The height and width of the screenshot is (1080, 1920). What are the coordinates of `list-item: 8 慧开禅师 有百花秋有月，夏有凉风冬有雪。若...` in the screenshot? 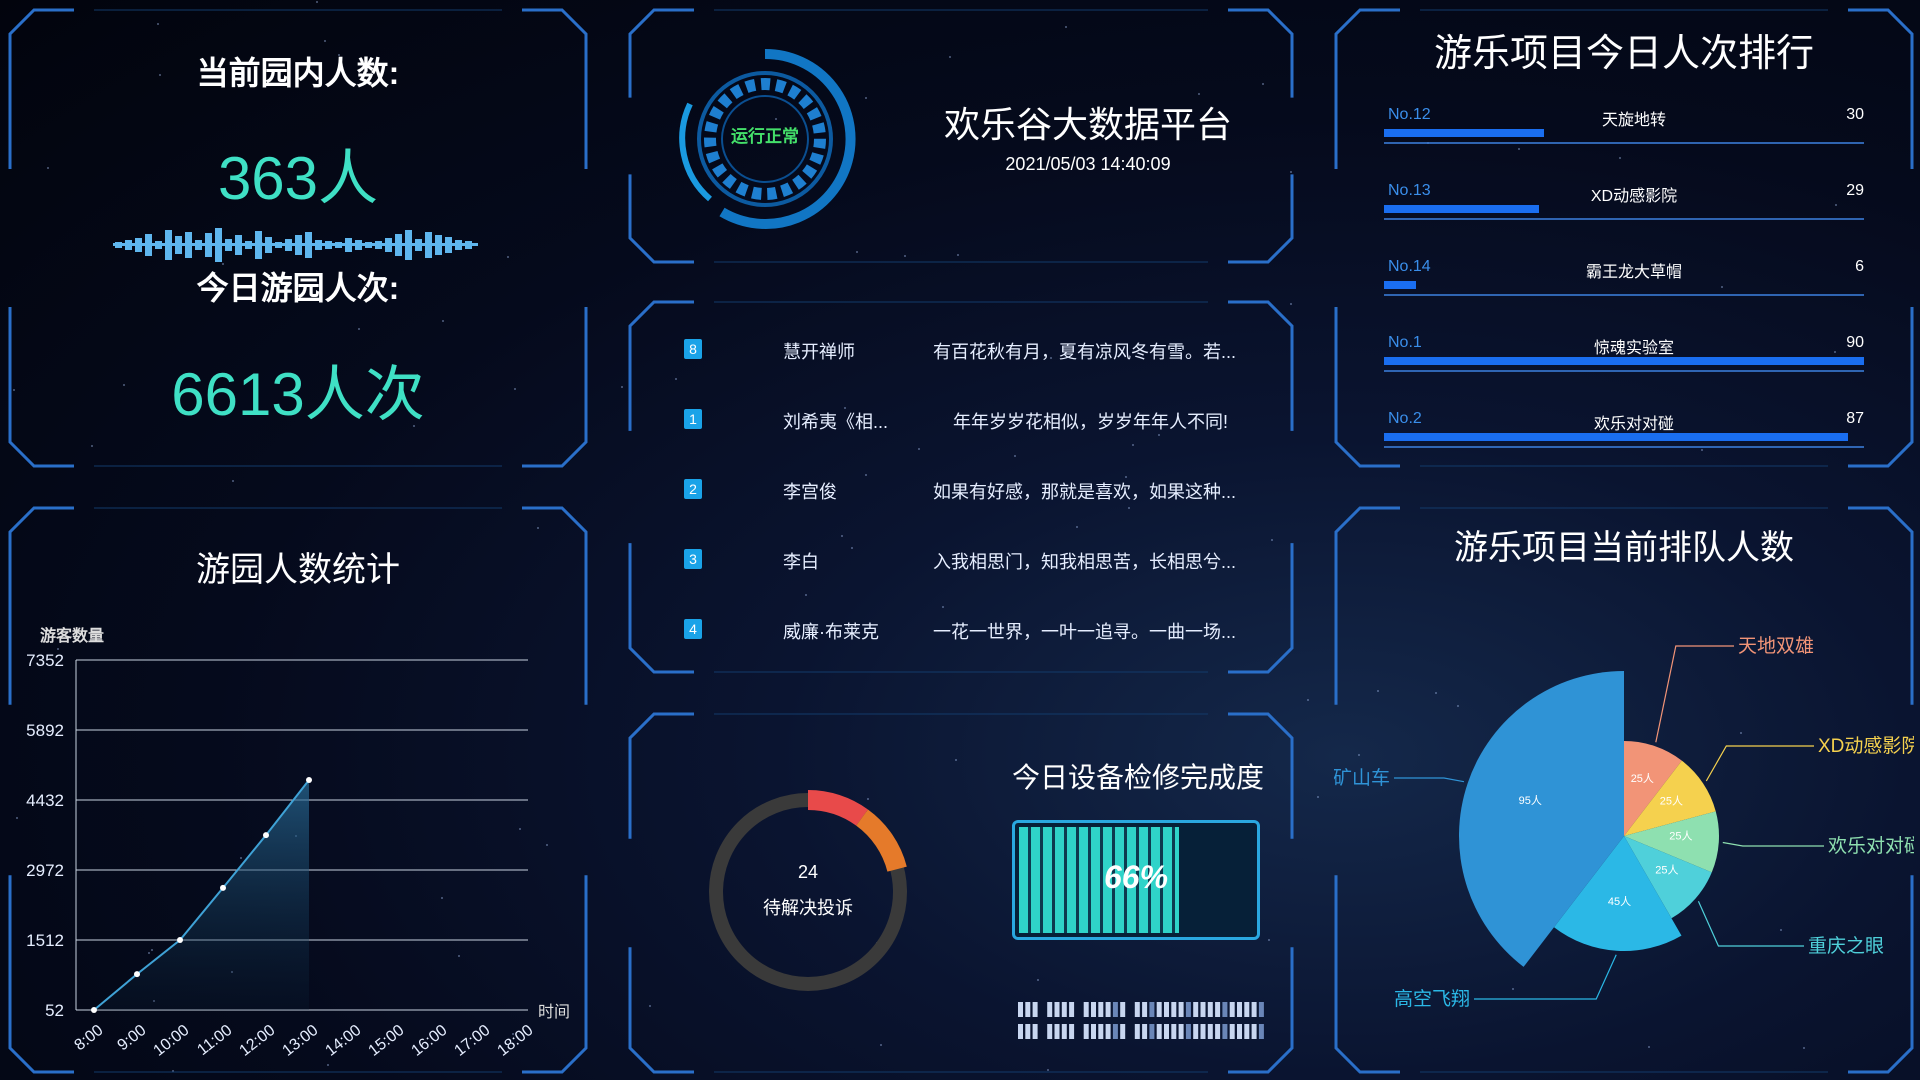 It's located at (961, 351).